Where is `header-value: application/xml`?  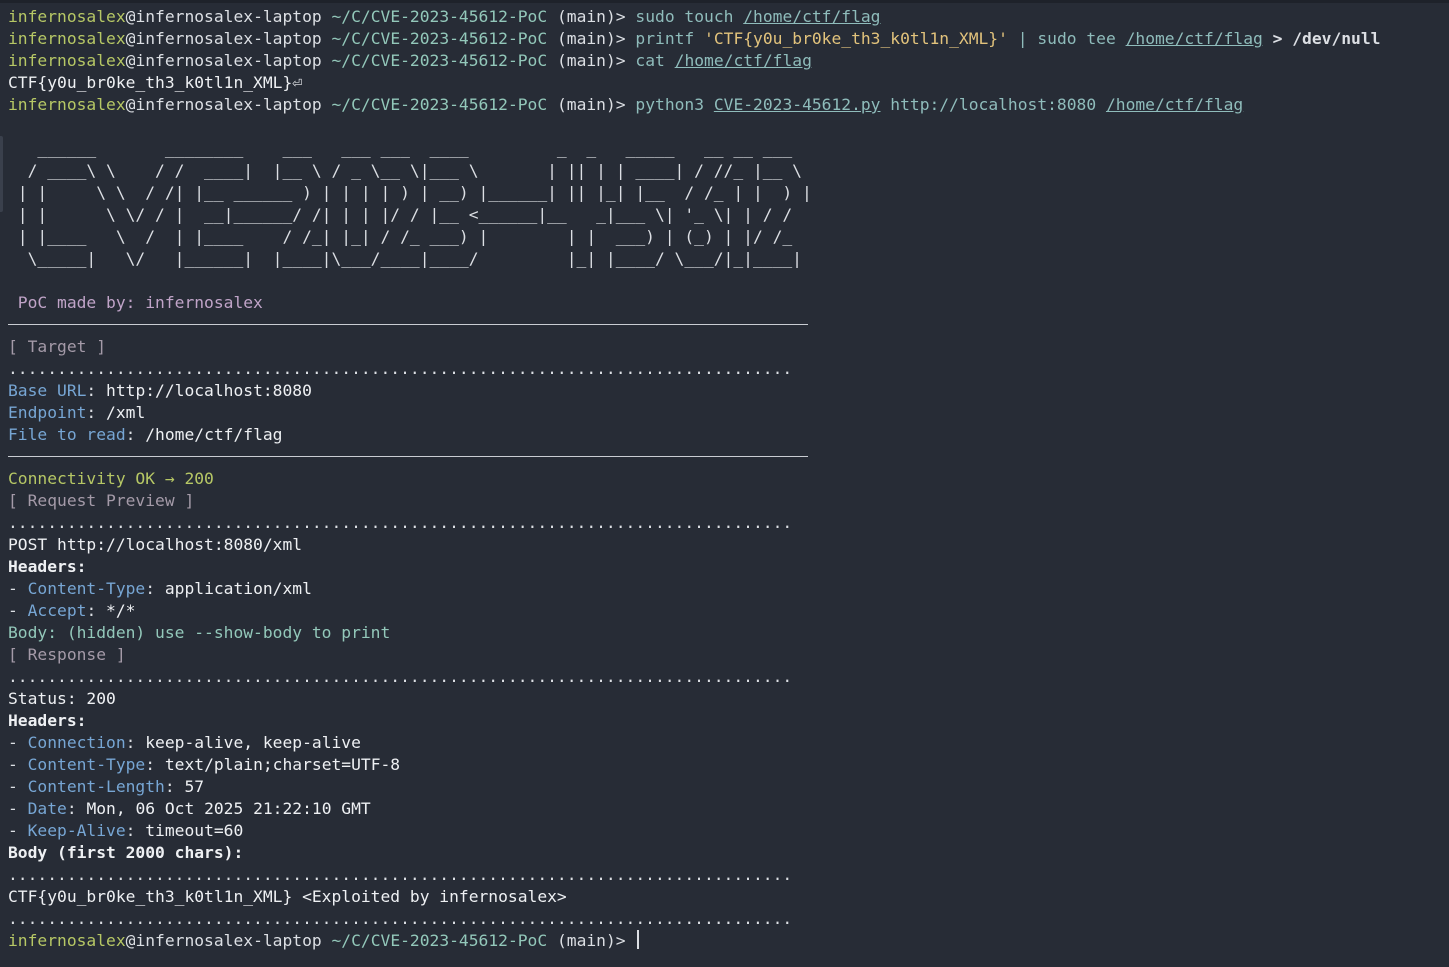 header-value: application/xml is located at coordinates (238, 588).